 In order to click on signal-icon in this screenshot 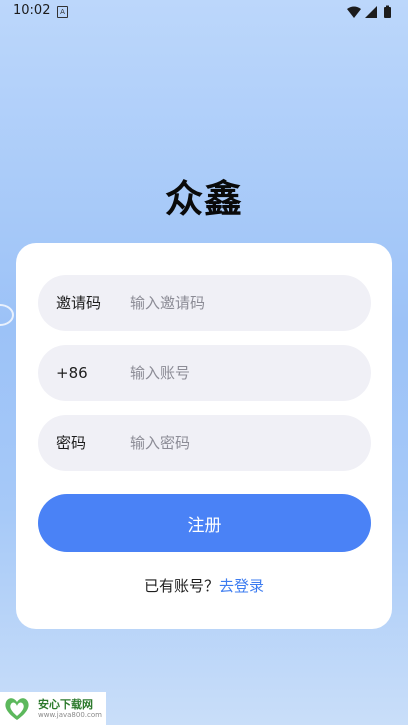, I will do `click(371, 12)`.